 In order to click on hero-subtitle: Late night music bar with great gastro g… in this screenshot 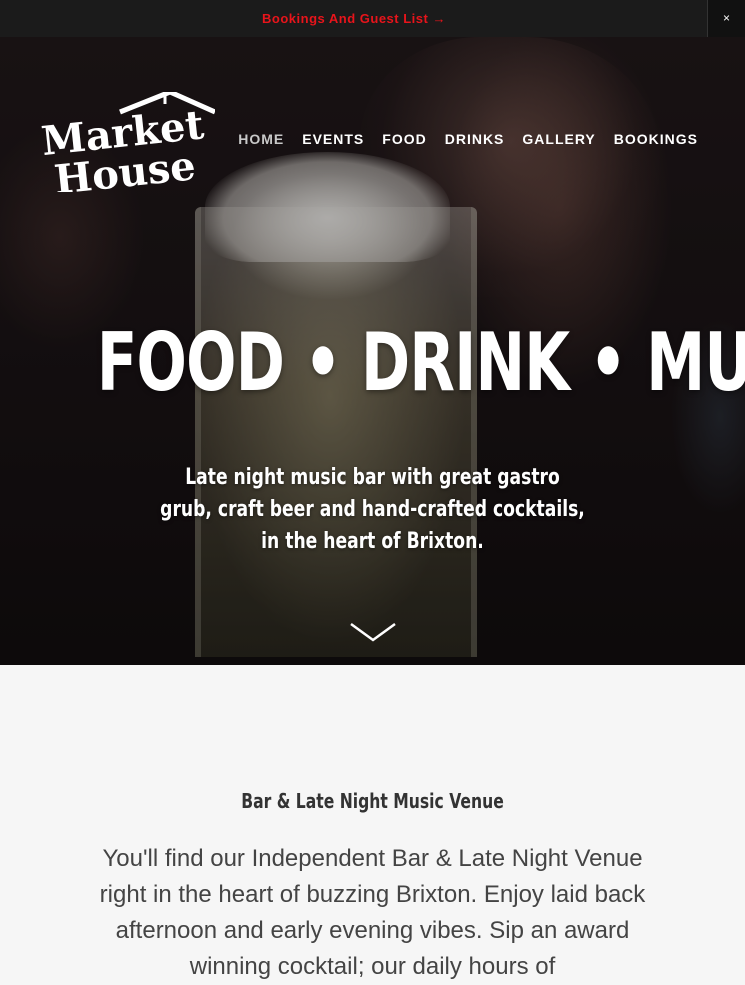, I will do `click(372, 509)`.